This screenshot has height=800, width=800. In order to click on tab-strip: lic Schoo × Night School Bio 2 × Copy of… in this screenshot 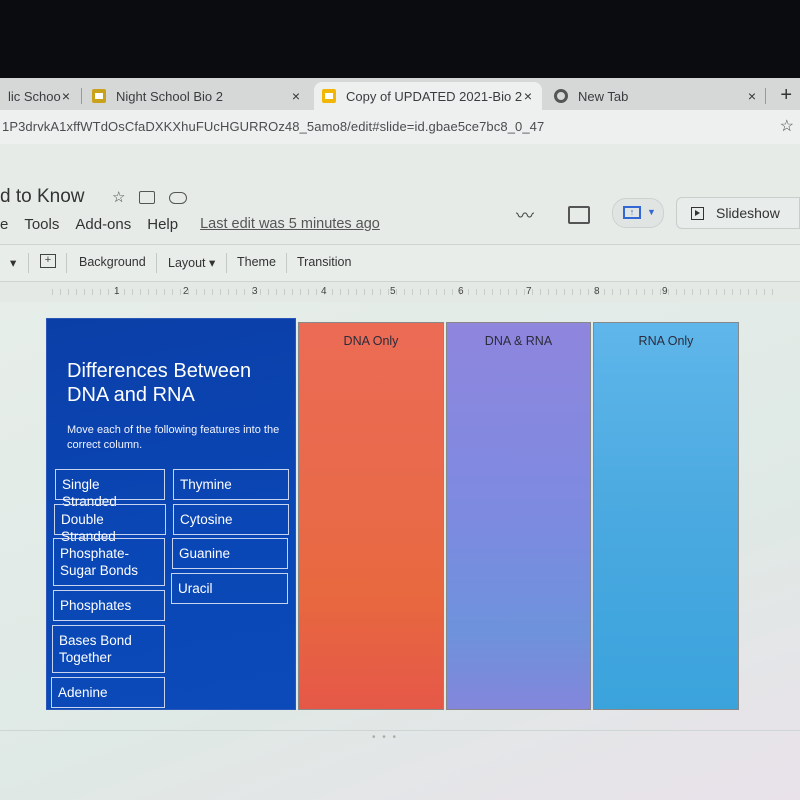, I will do `click(400, 94)`.